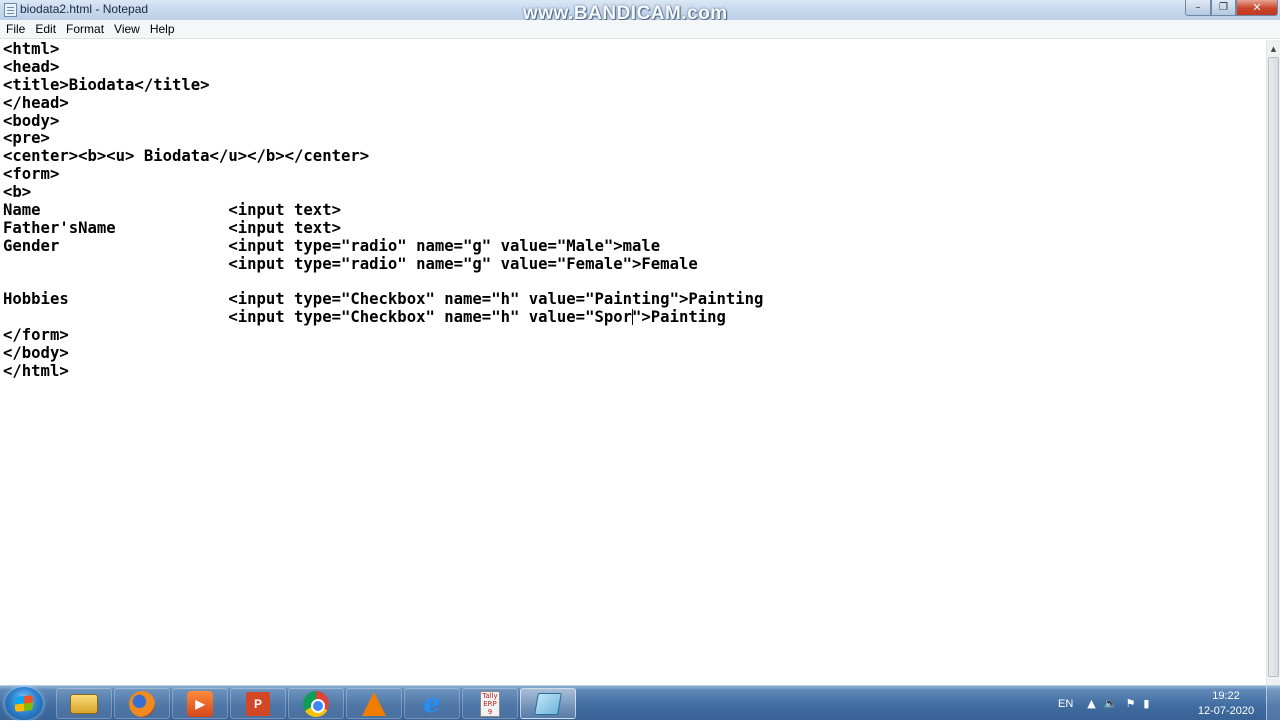 This screenshot has height=721, width=1280. I want to click on code-line: <html>, so click(31, 49).